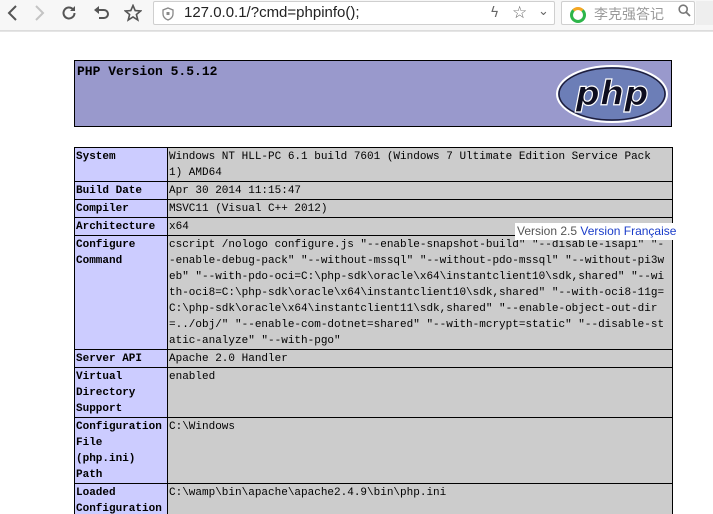 The height and width of the screenshot is (514, 713). I want to click on row-value: C:\Windows, so click(420, 451).